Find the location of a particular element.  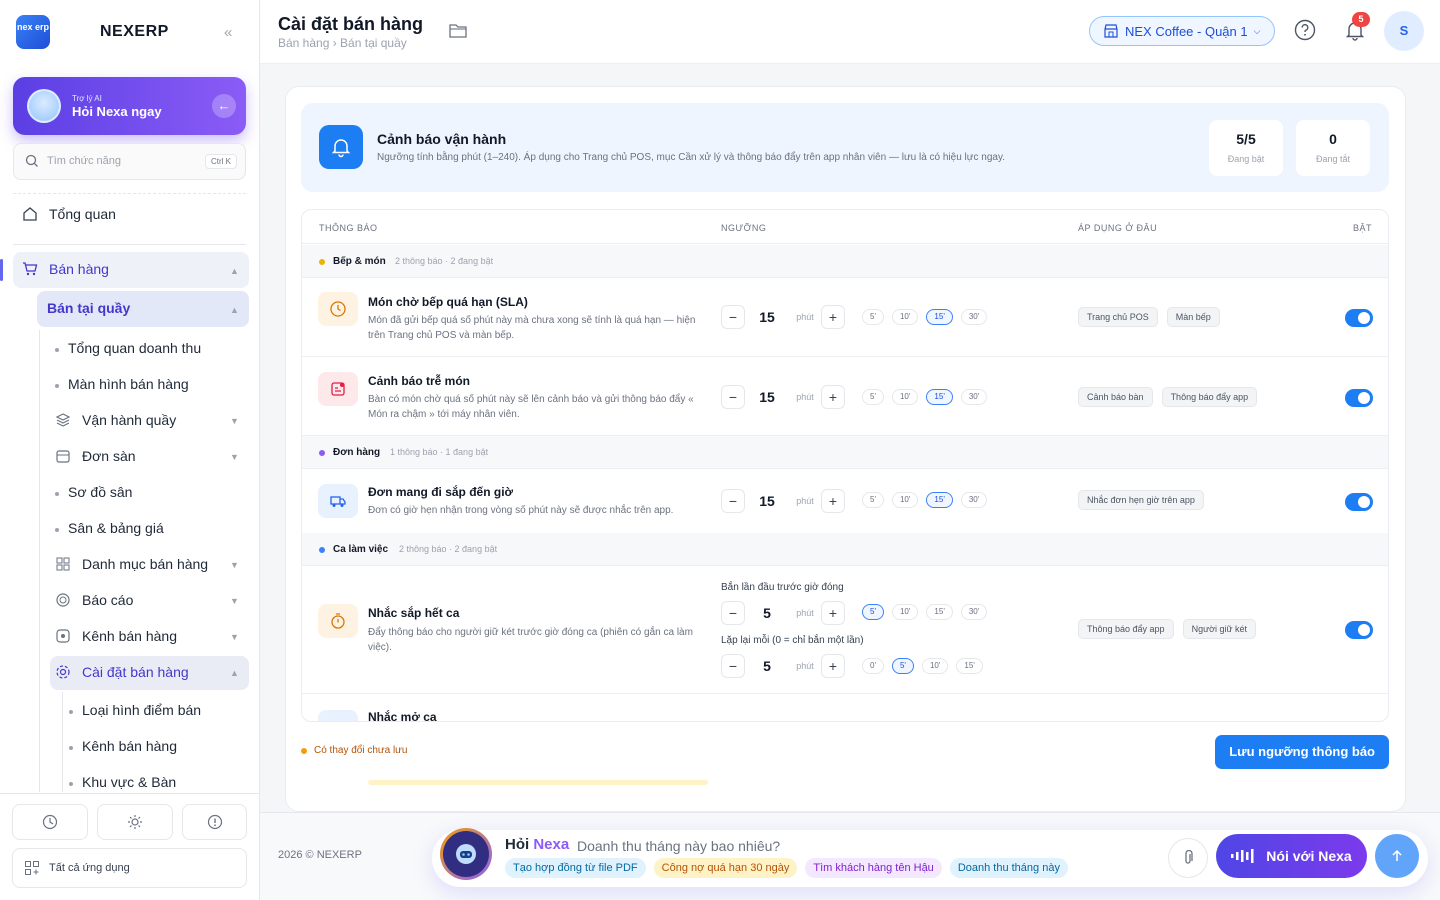

alert-button is located at coordinates (214, 822).